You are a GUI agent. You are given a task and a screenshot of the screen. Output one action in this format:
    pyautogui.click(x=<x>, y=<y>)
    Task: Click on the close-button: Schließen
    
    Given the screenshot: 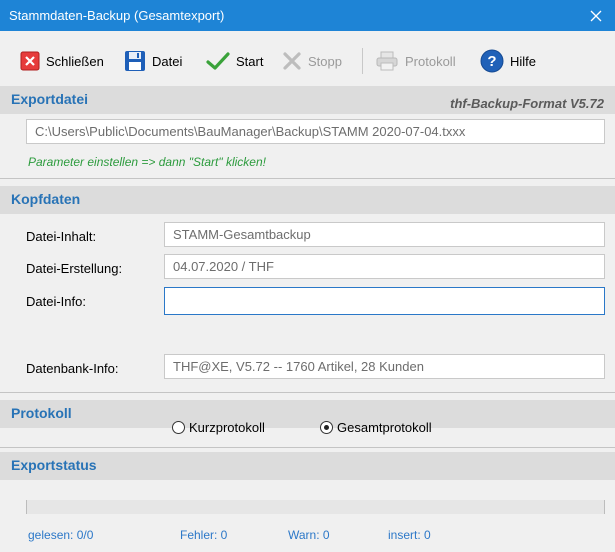 What is the action you would take?
    pyautogui.click(x=62, y=61)
    